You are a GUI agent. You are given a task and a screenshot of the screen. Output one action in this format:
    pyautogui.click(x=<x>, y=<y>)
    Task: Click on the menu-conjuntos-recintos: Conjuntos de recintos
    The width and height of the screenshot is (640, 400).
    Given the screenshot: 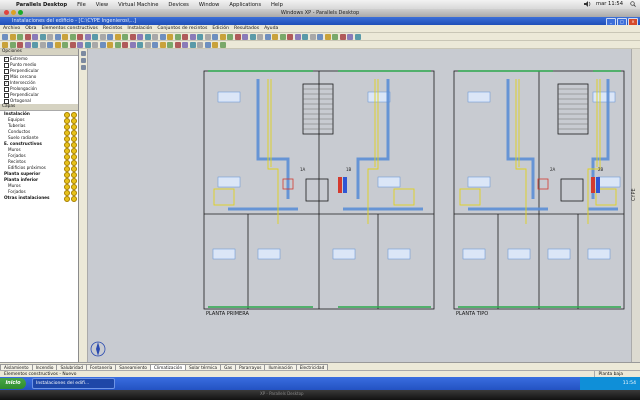 What is the action you would take?
    pyautogui.click(x=182, y=28)
    